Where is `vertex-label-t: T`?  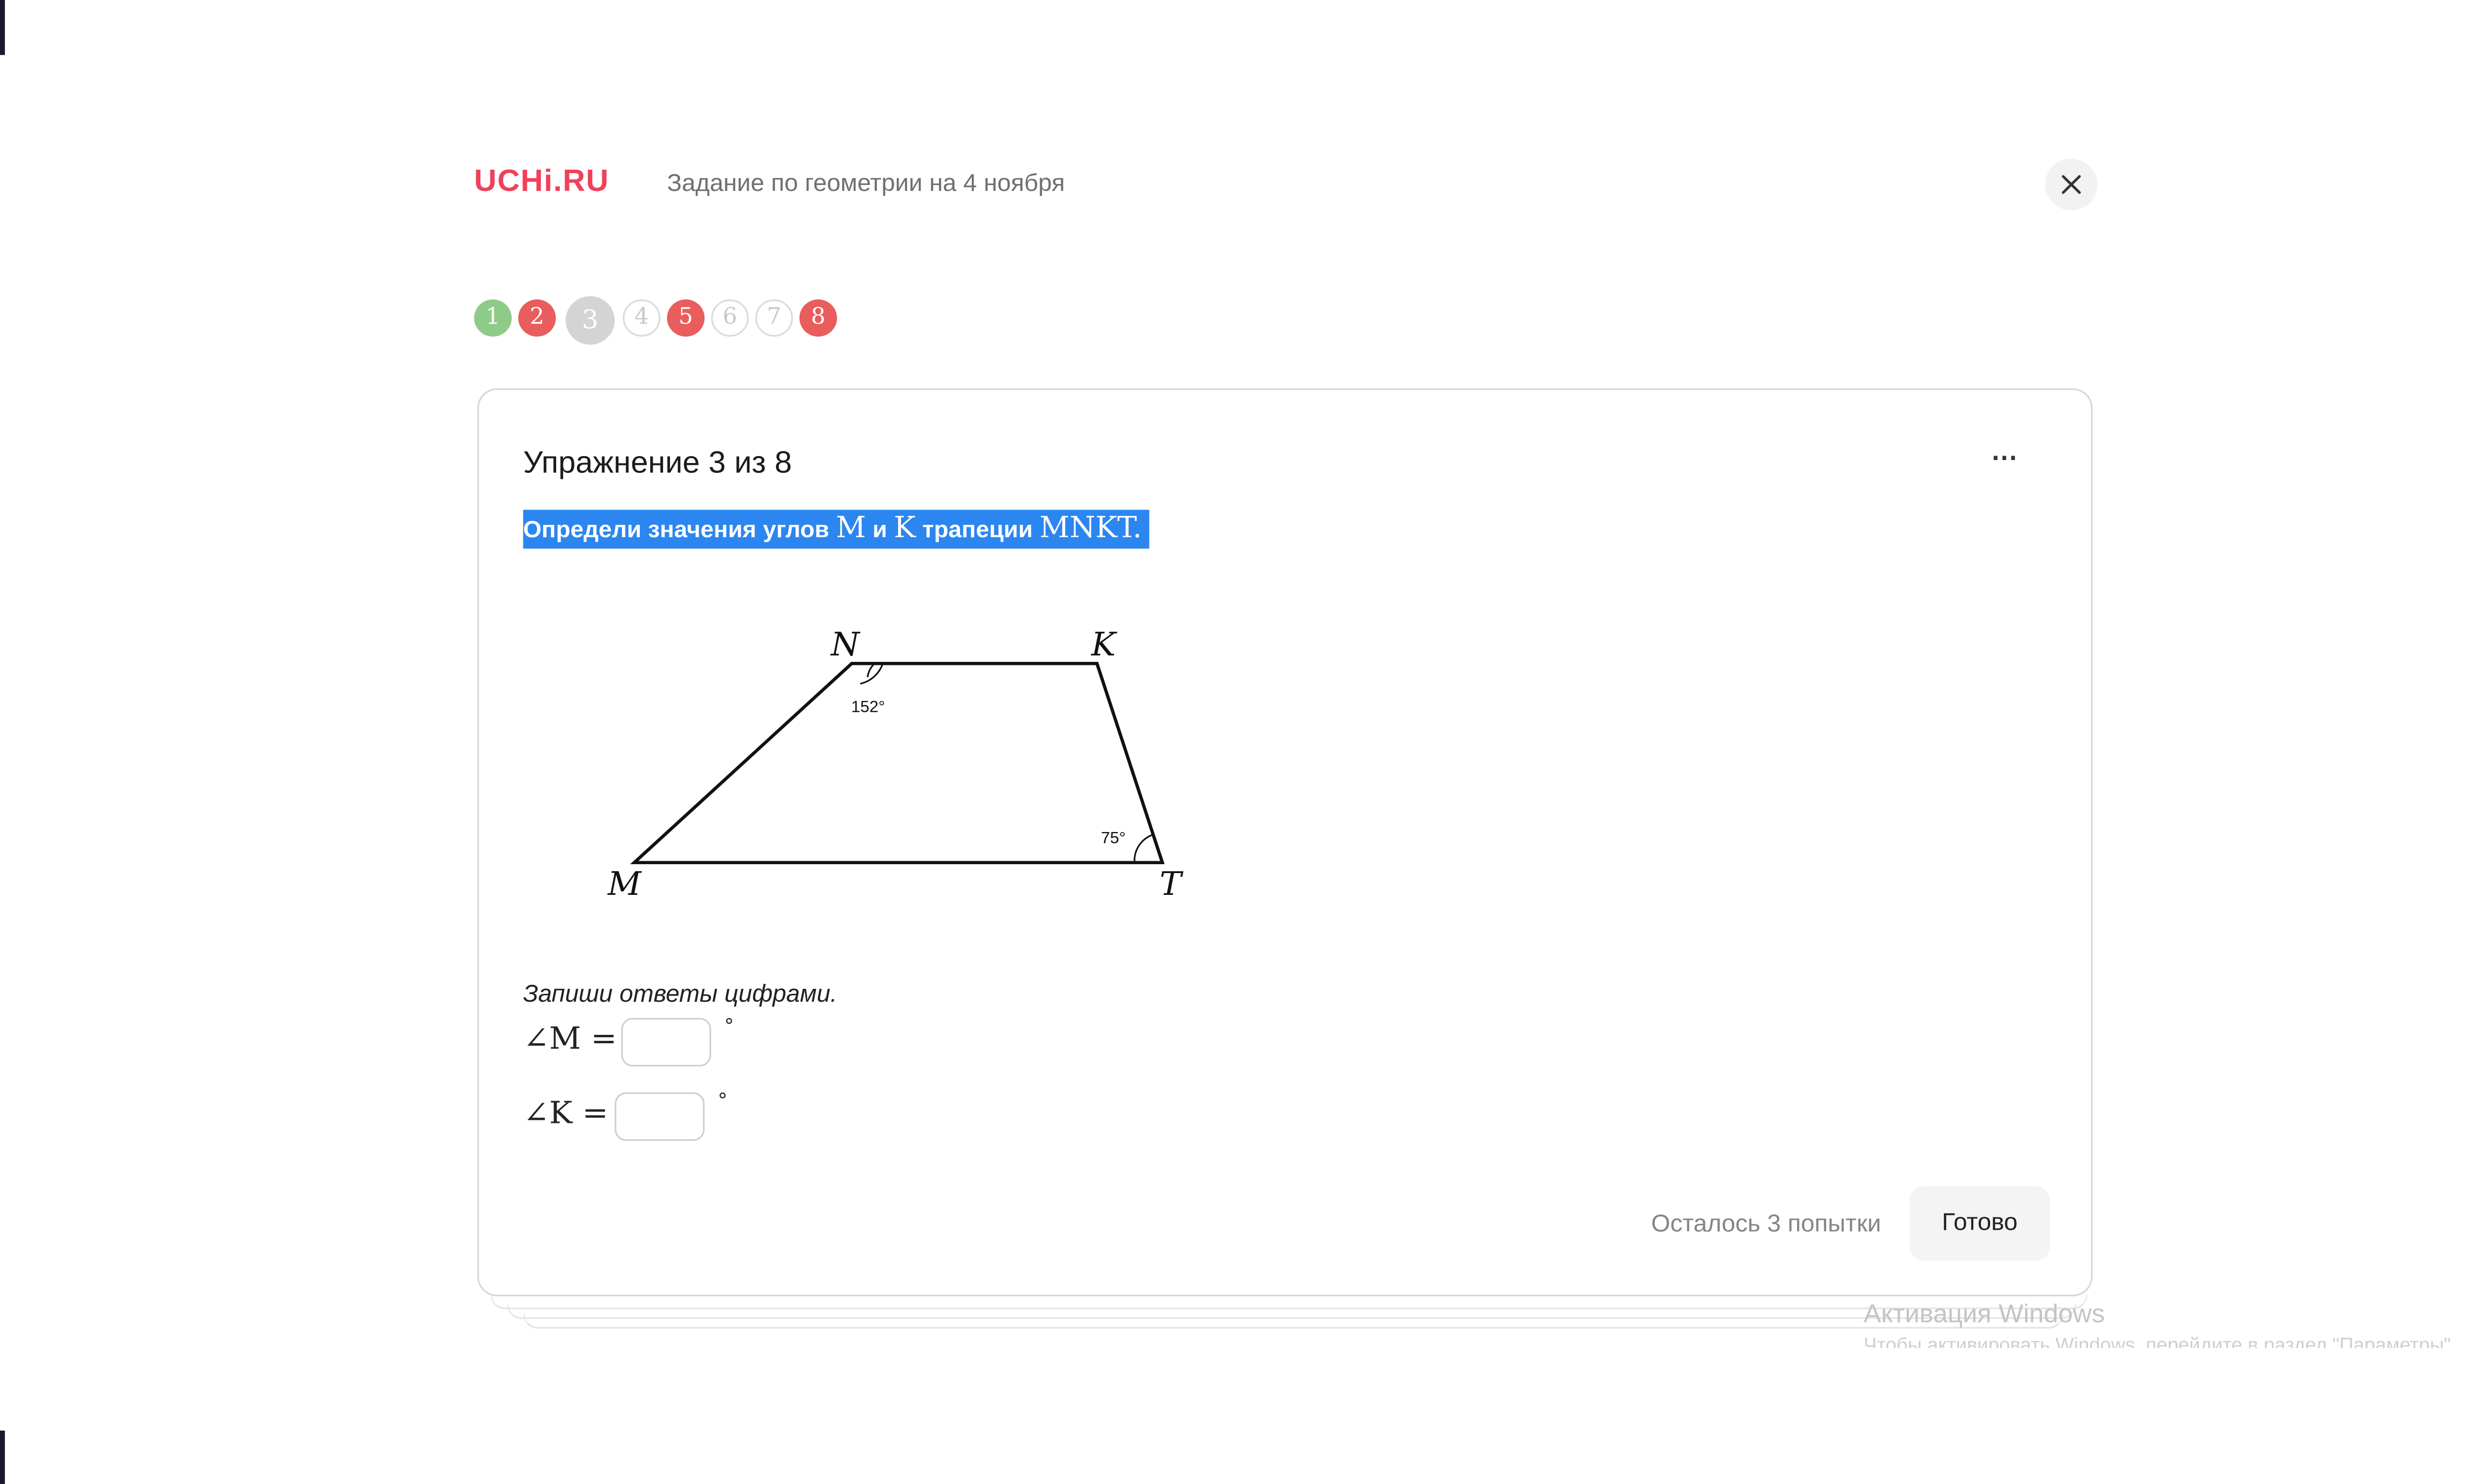
vertex-label-t: T is located at coordinates (1172, 884).